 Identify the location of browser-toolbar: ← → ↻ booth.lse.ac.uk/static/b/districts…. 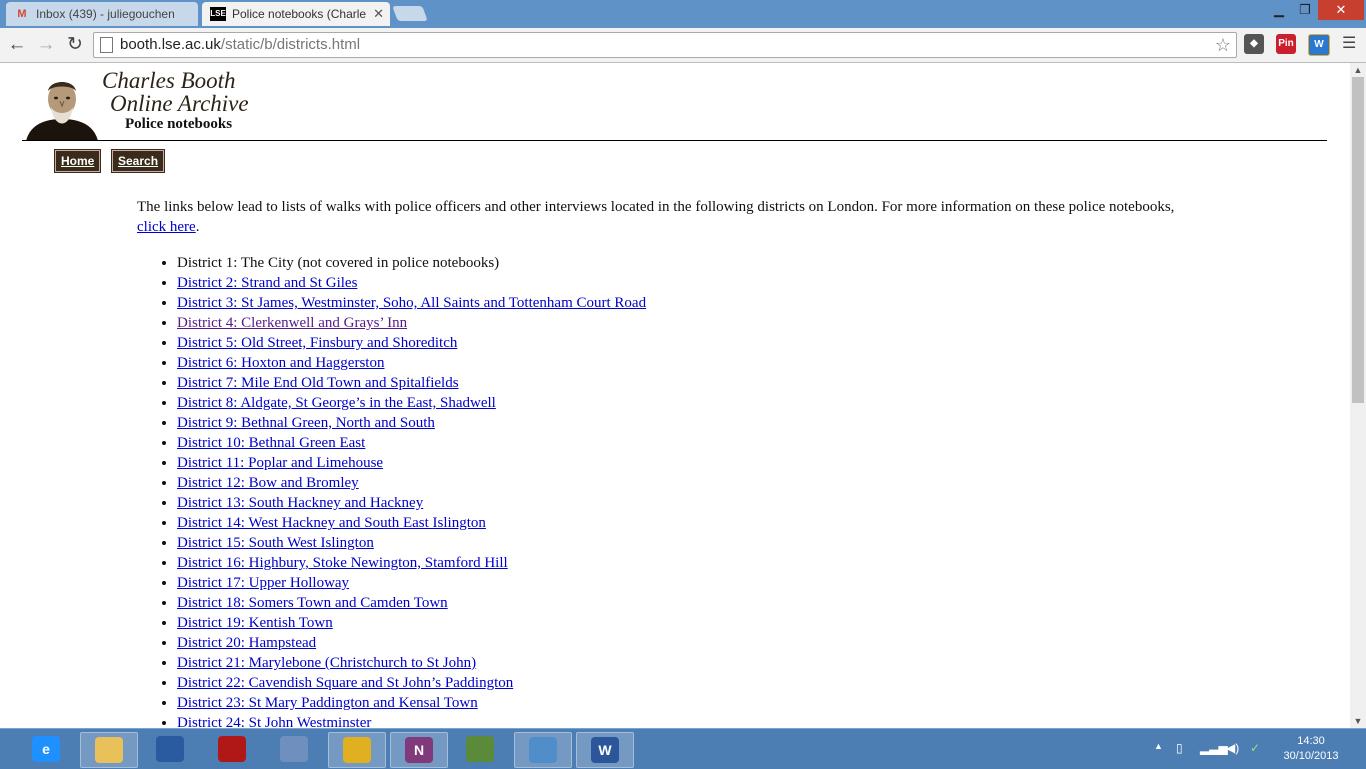
(683, 45).